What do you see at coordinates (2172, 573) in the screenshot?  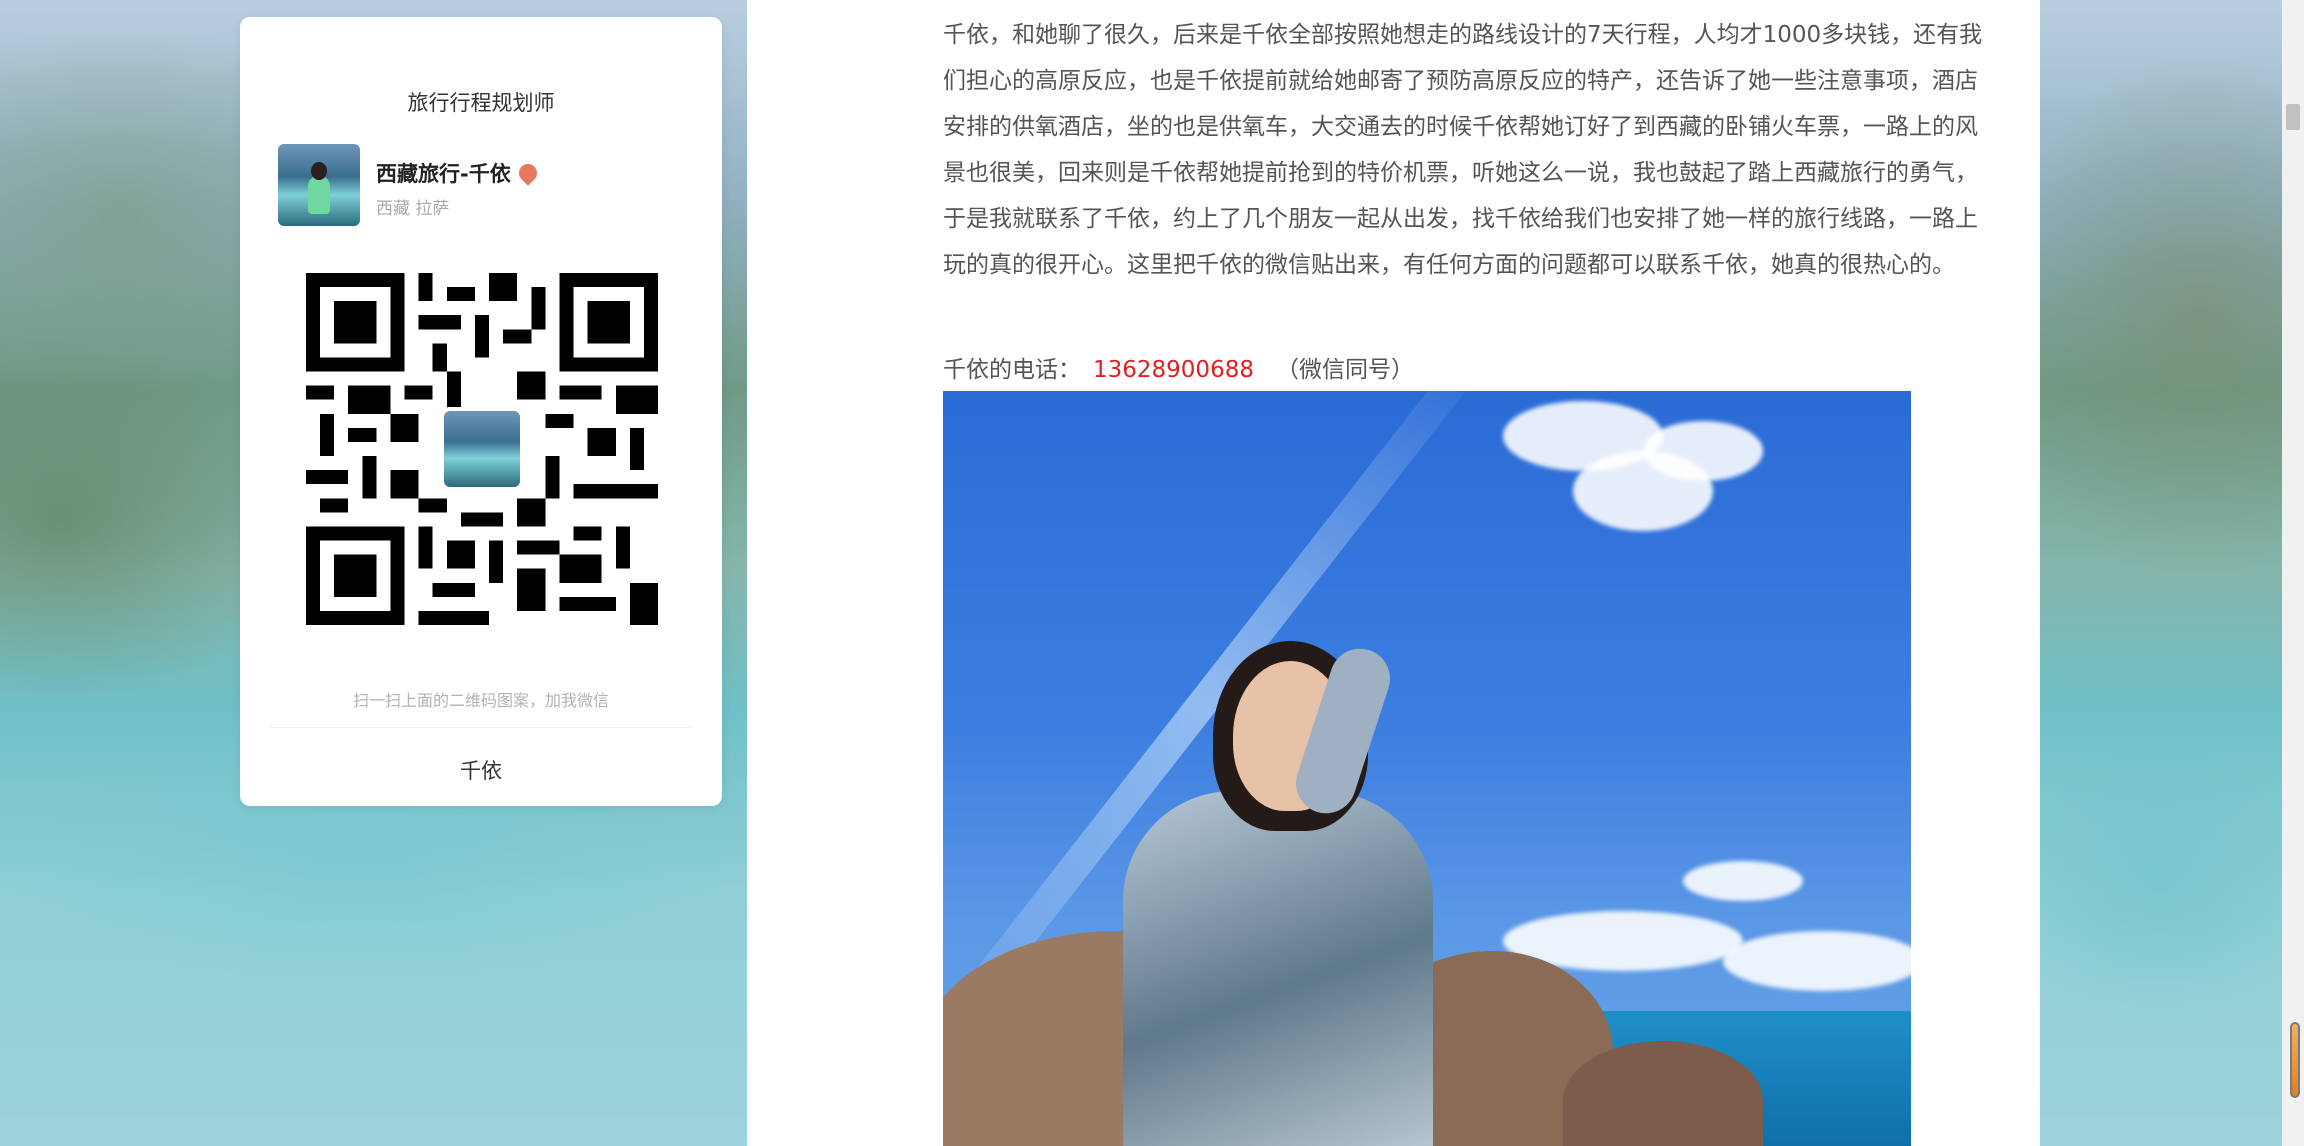 I see `background-scenery-right` at bounding box center [2172, 573].